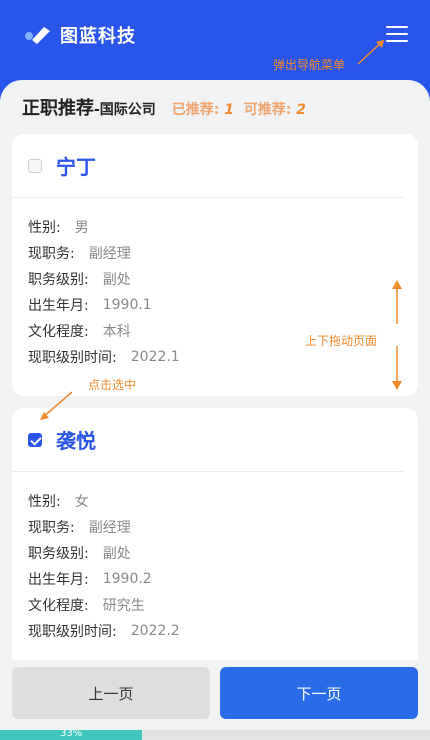 The height and width of the screenshot is (740, 430). I want to click on app-title: 图蓝科技, so click(98, 36).